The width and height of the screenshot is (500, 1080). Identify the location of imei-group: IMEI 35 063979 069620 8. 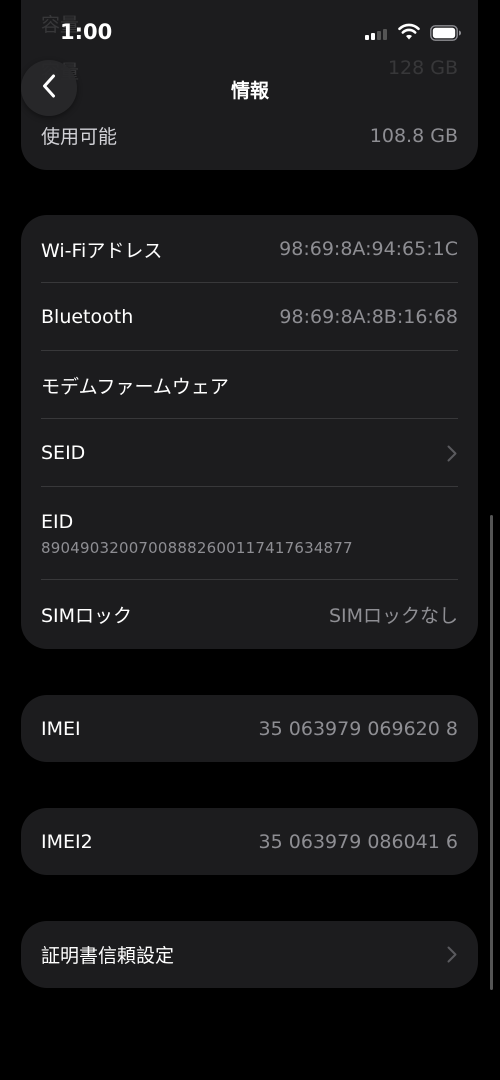
(249, 728).